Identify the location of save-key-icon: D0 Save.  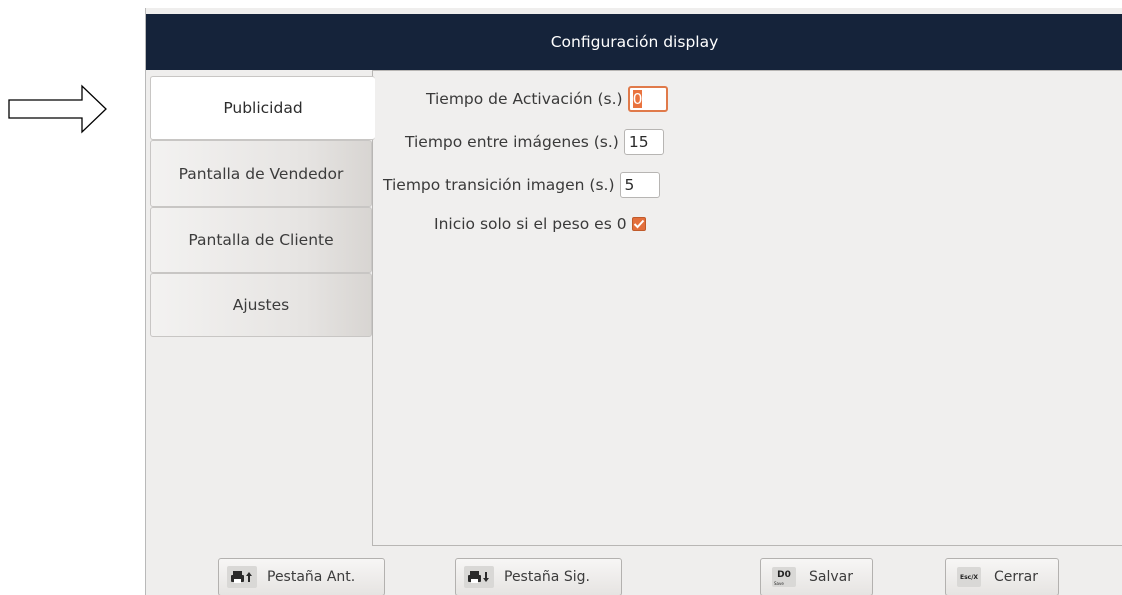
(784, 577).